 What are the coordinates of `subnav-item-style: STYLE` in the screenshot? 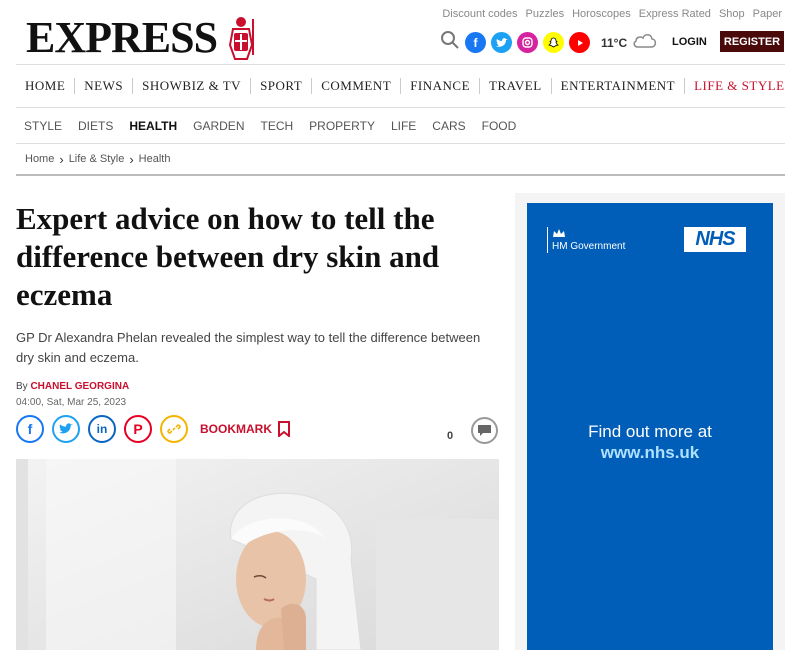 It's located at (43, 126).